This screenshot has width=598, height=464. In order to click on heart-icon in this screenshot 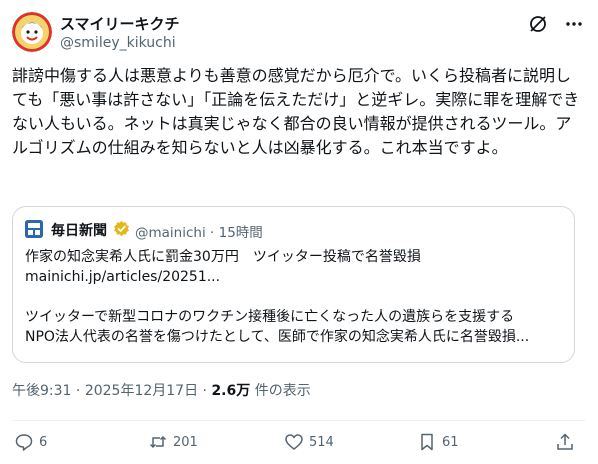, I will do `click(294, 442)`.